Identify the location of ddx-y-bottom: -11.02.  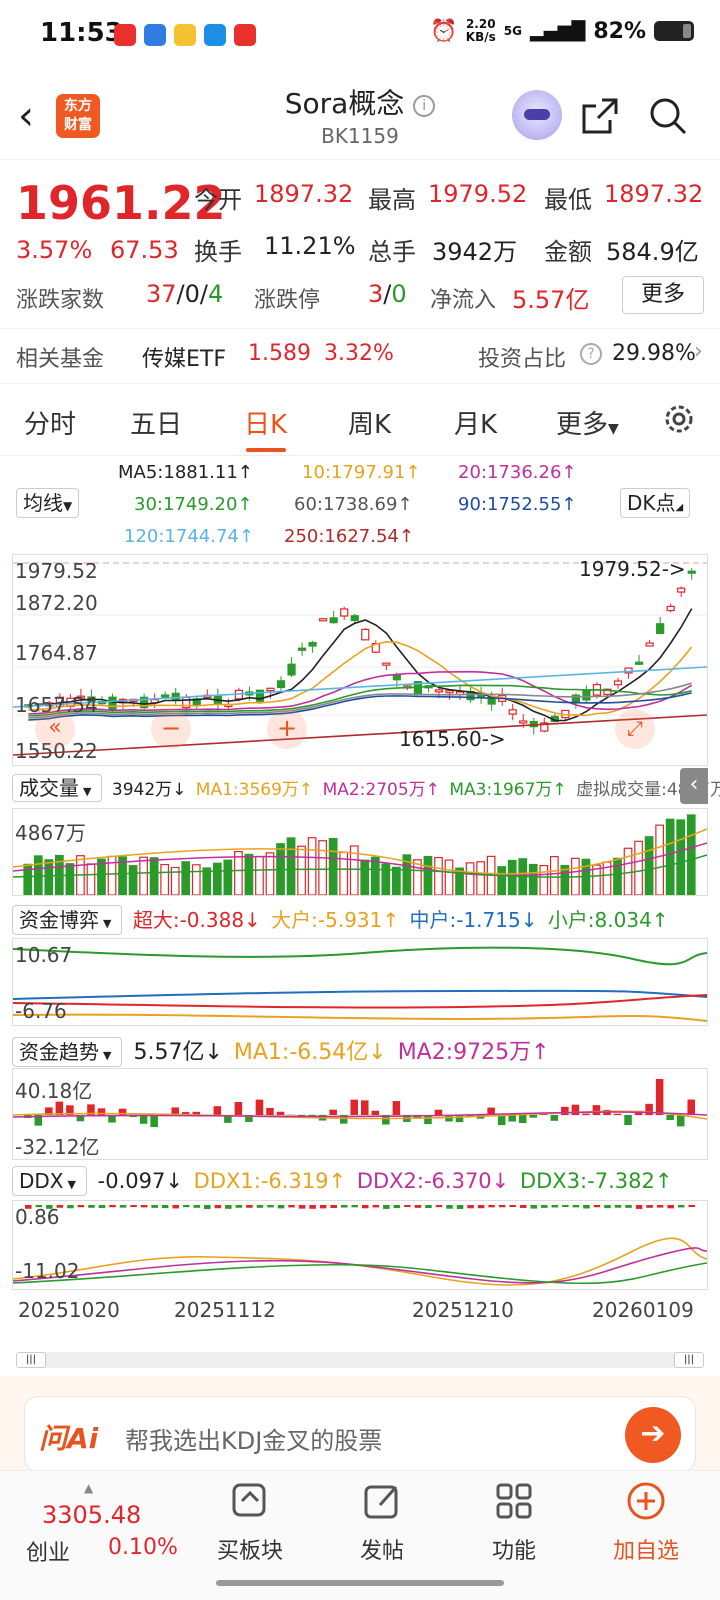
(47, 1271).